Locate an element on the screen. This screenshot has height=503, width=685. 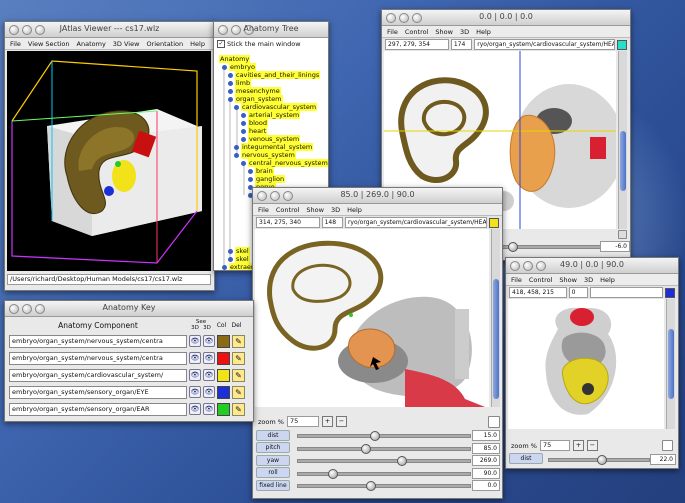
slider-value: 85.0 is located at coordinates (486, 448).